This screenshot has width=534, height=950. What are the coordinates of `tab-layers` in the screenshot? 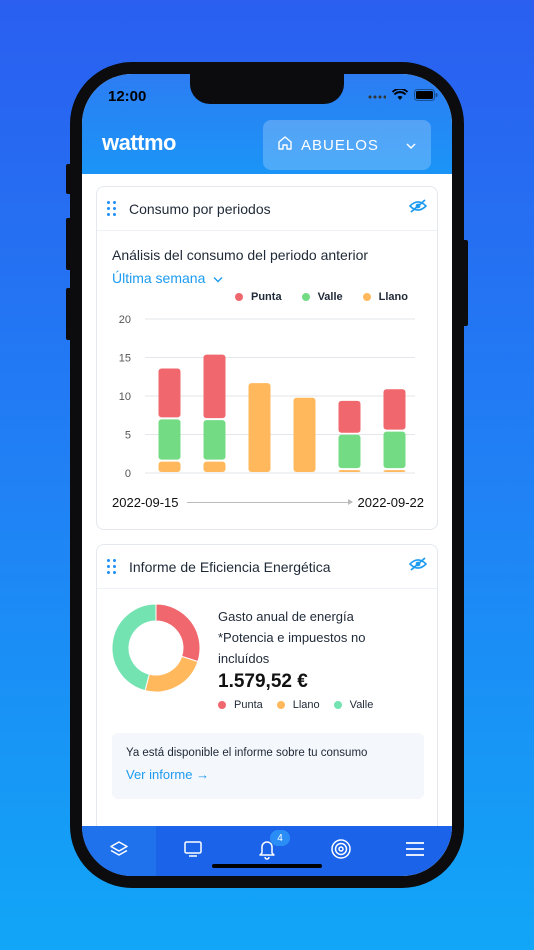 It's located at (119, 851).